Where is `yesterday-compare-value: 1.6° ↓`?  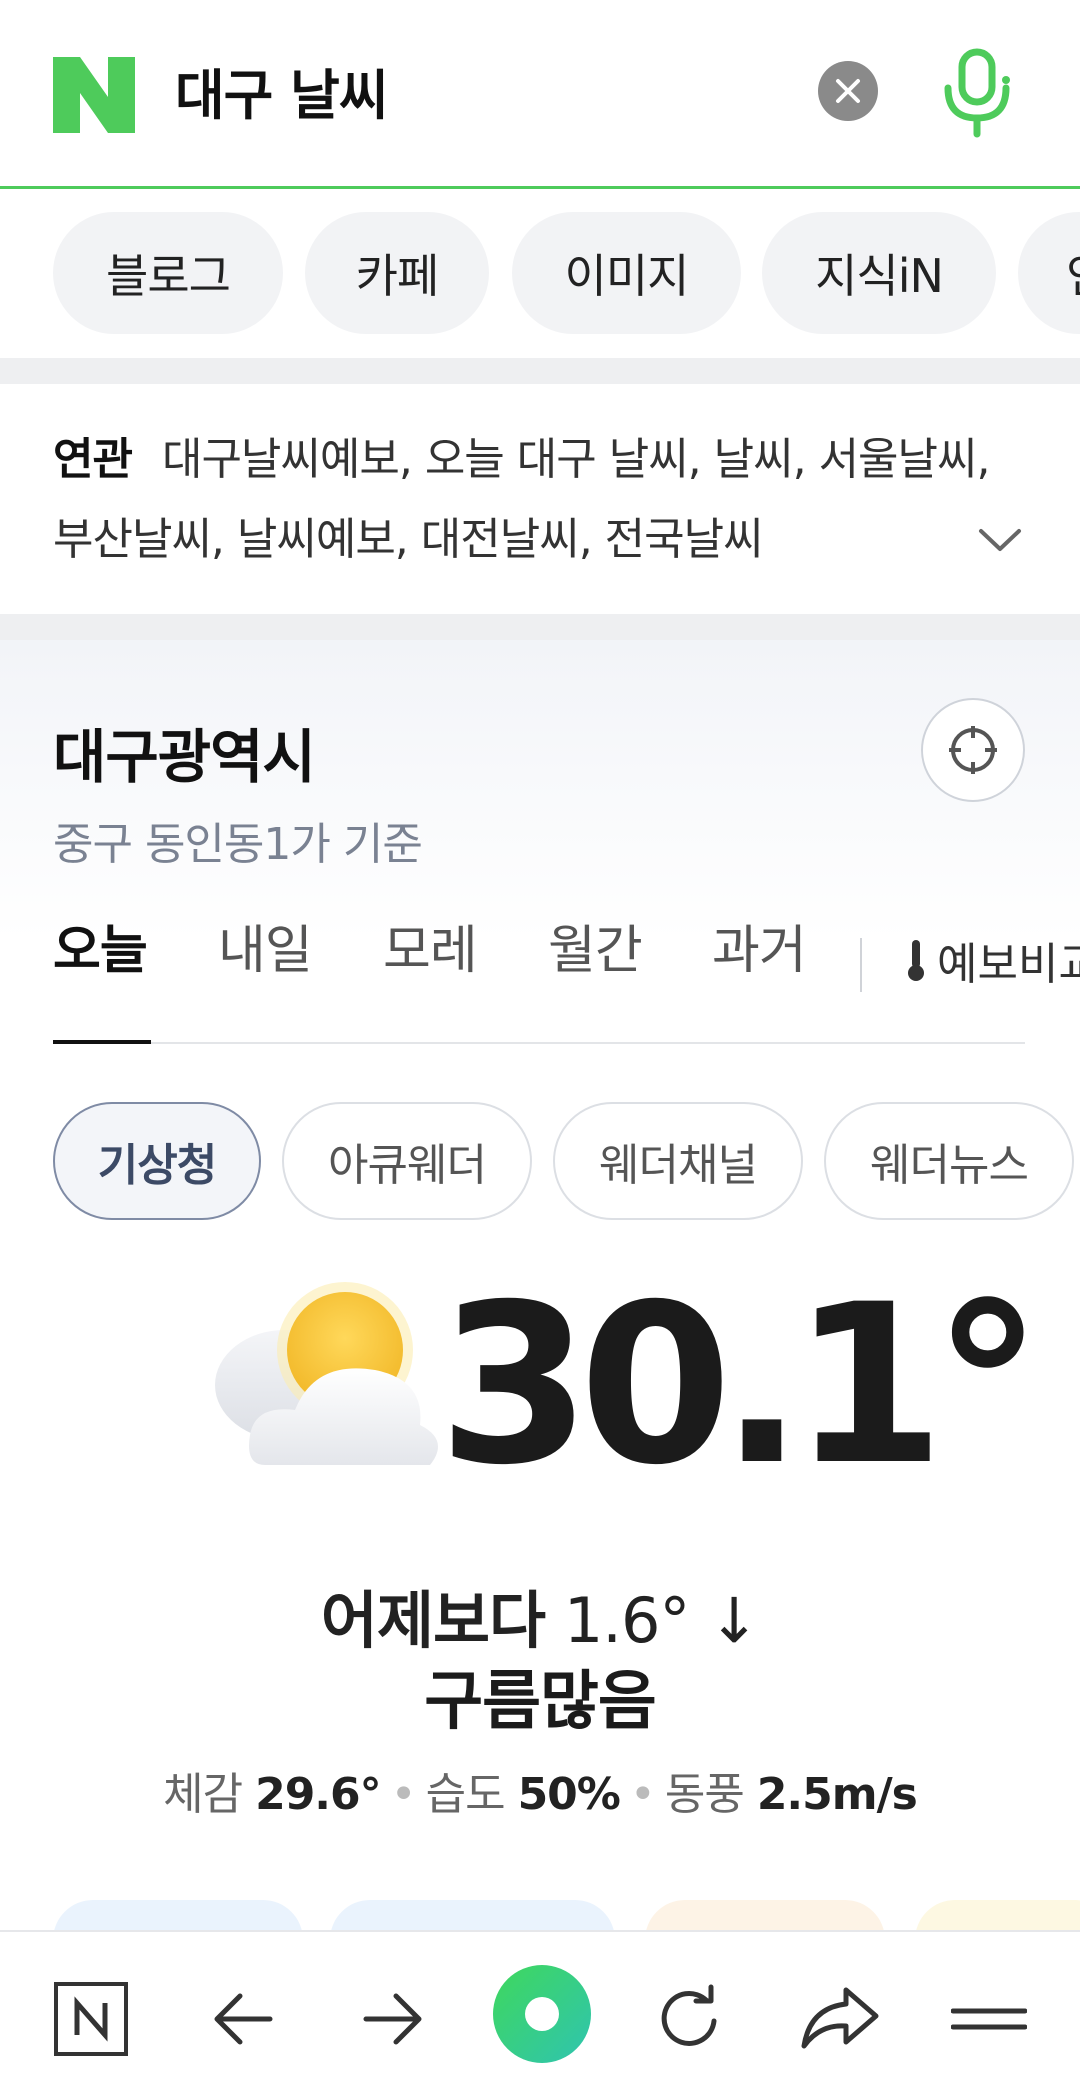
yesterday-compare-value: 1.6° ↓ is located at coordinates (661, 1620).